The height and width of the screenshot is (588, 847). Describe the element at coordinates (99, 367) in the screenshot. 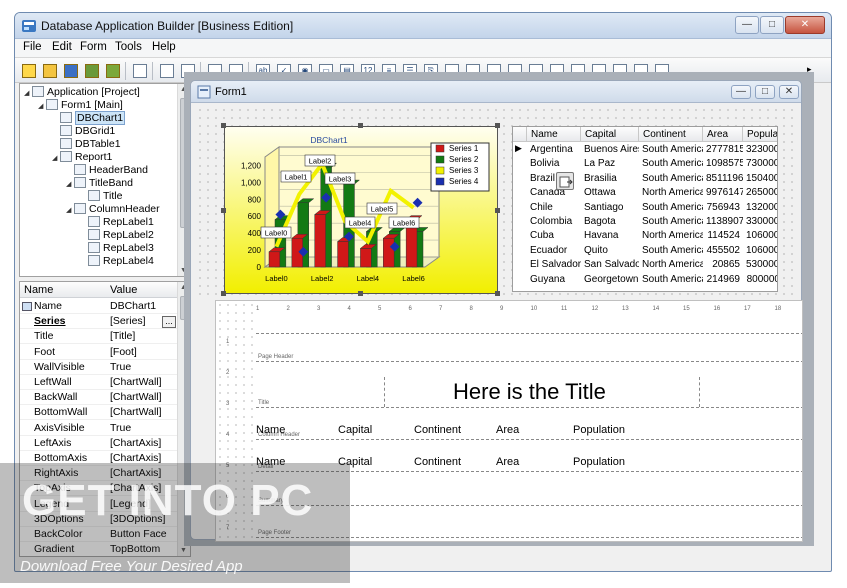

I see `property-row: WallVisible True` at that location.